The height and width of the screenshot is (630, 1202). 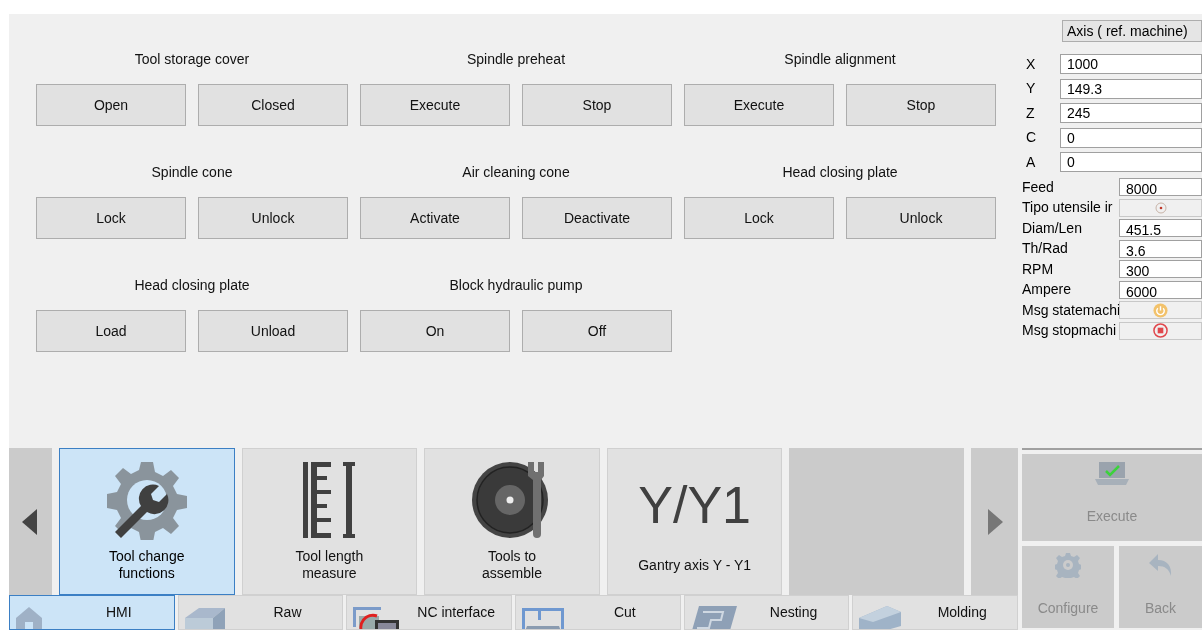 I want to click on axis-label: C, so click(x=1031, y=137).